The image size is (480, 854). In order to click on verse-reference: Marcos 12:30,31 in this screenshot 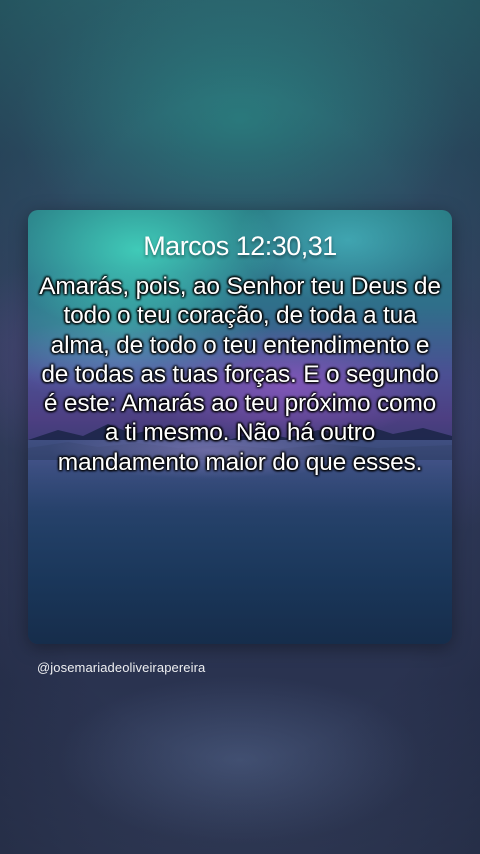, I will do `click(240, 246)`.